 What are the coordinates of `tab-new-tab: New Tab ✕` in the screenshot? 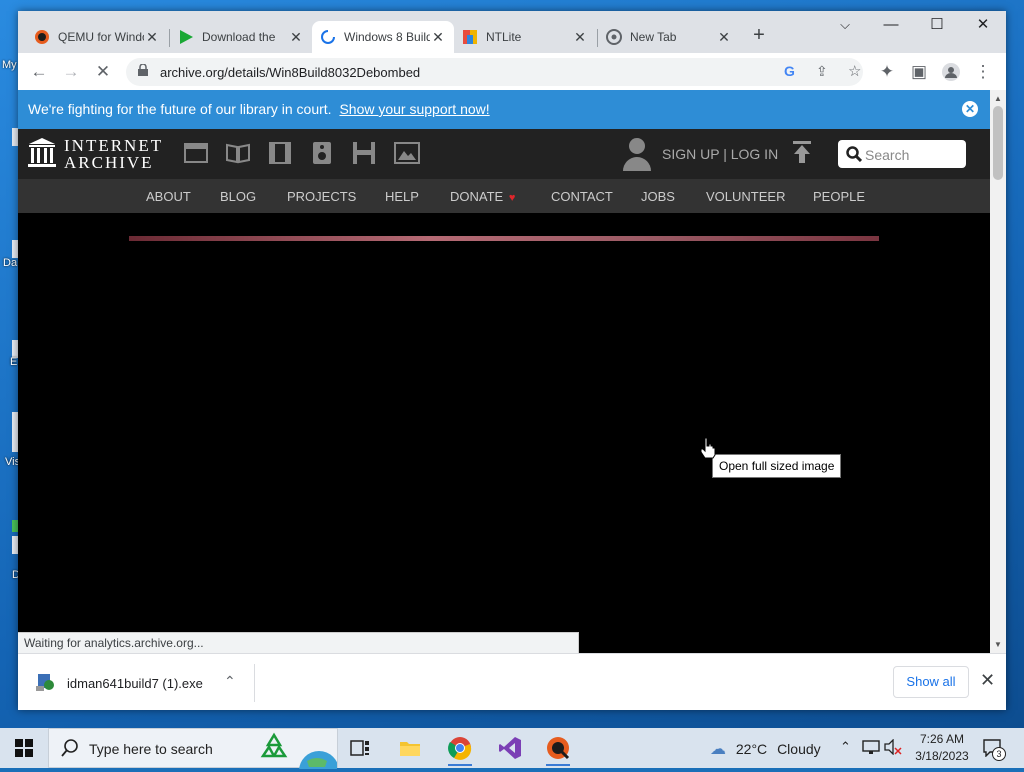 It's located at (669, 37).